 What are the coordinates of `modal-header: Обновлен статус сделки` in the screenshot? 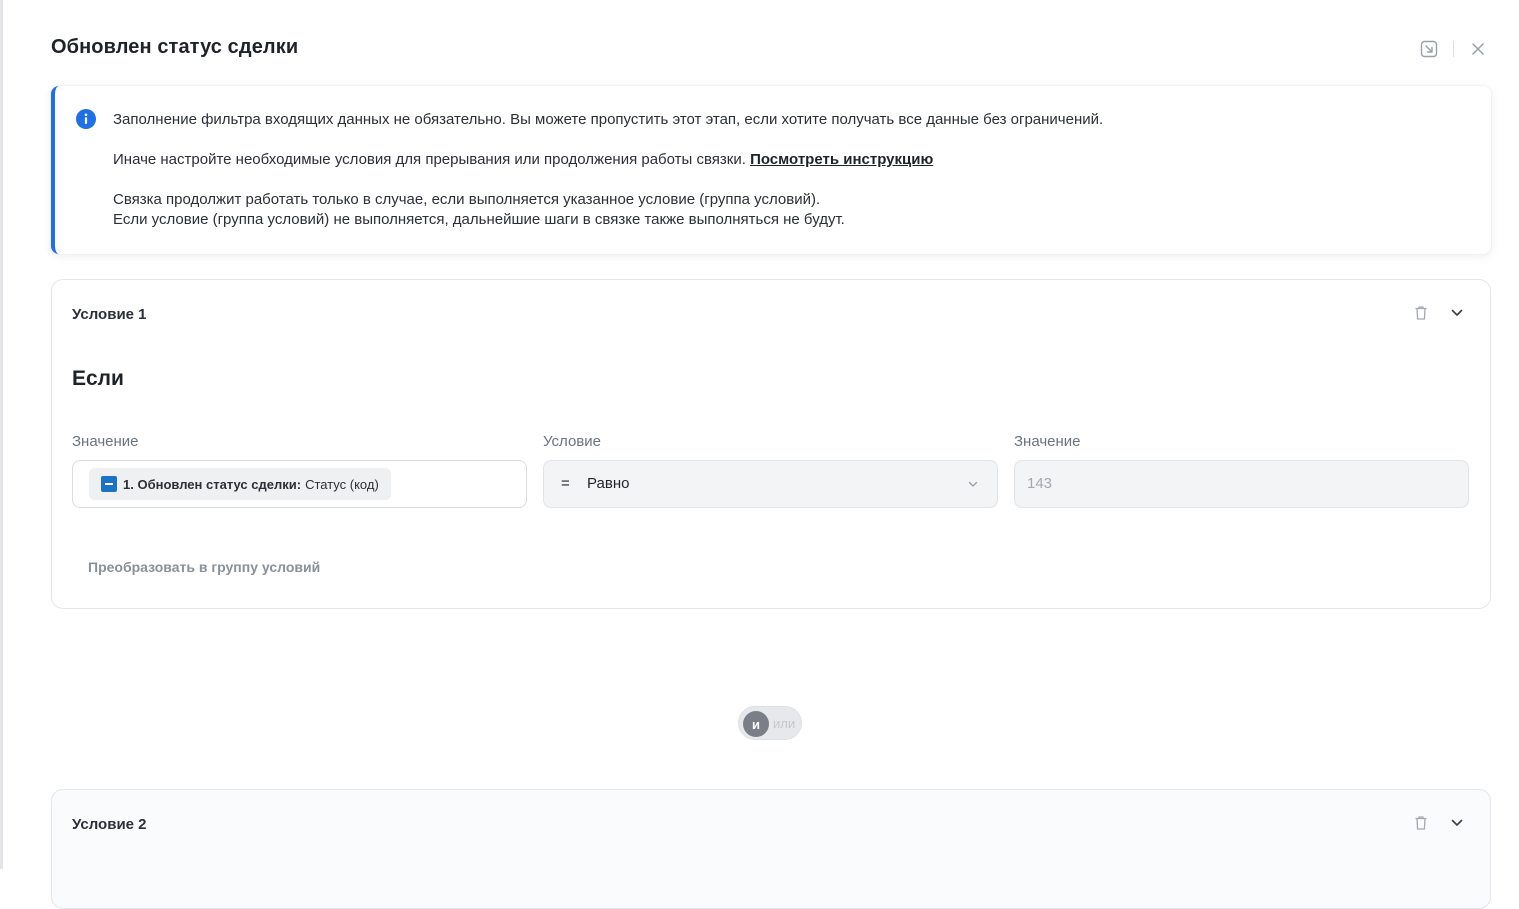 It's located at (773, 48).